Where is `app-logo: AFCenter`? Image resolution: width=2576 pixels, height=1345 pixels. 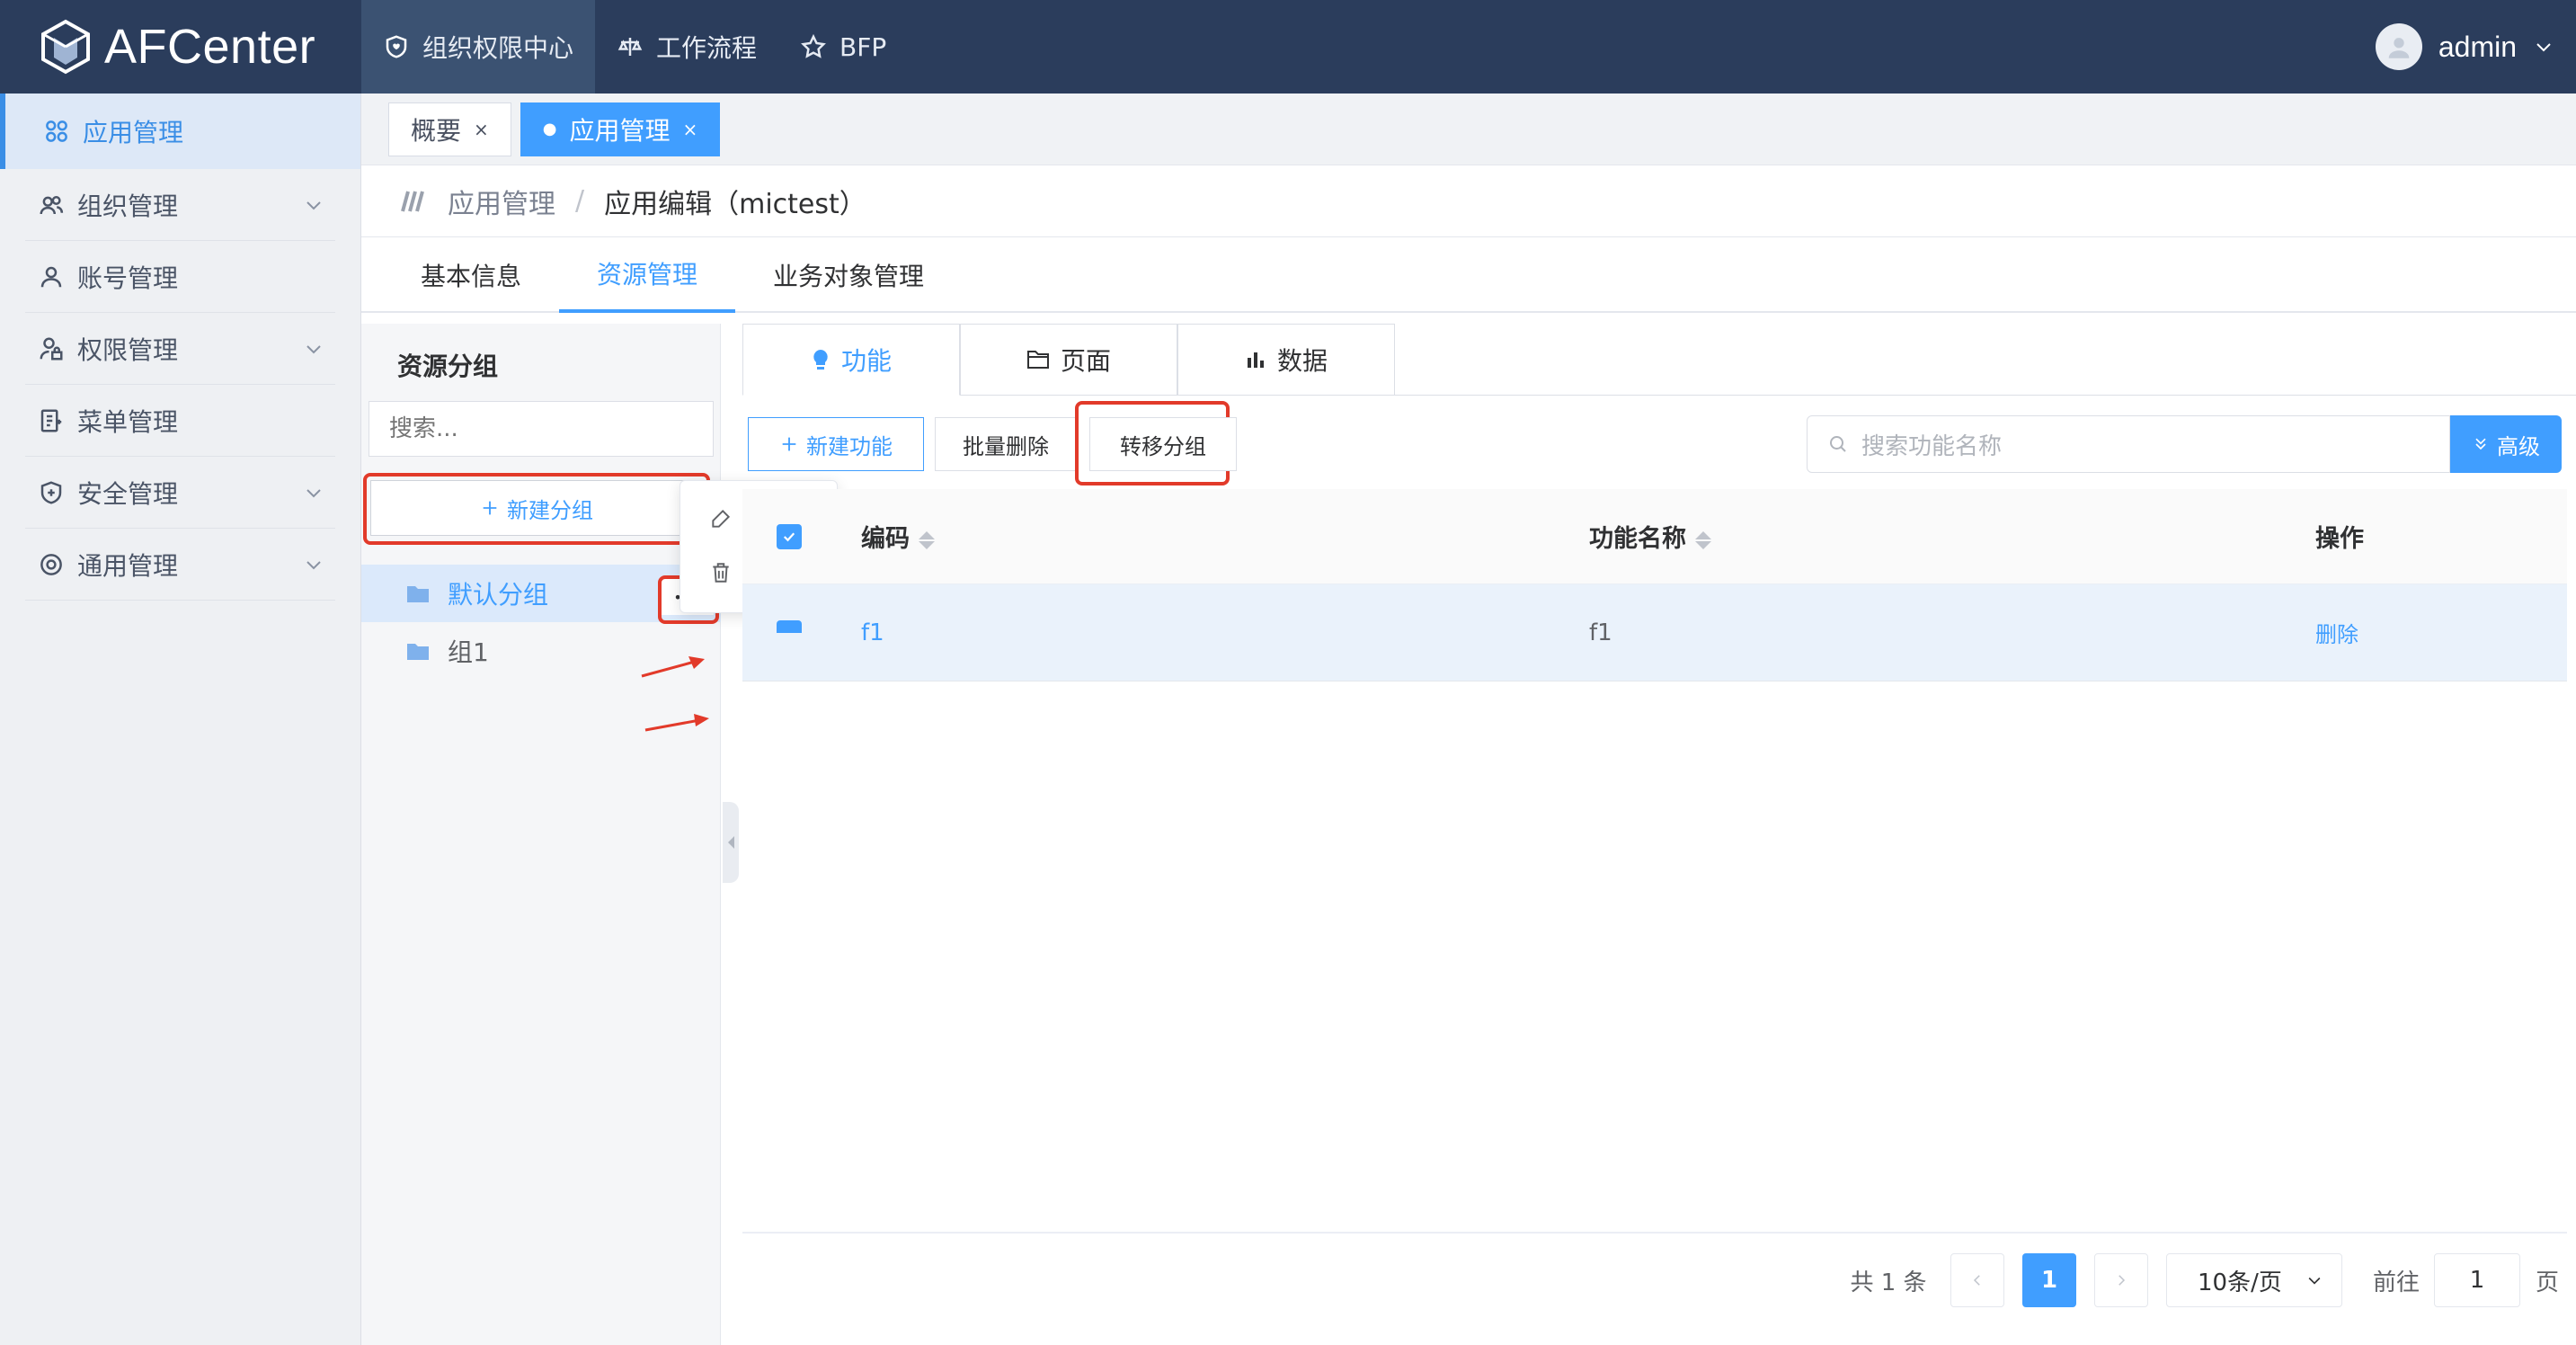 app-logo: AFCenter is located at coordinates (180, 47).